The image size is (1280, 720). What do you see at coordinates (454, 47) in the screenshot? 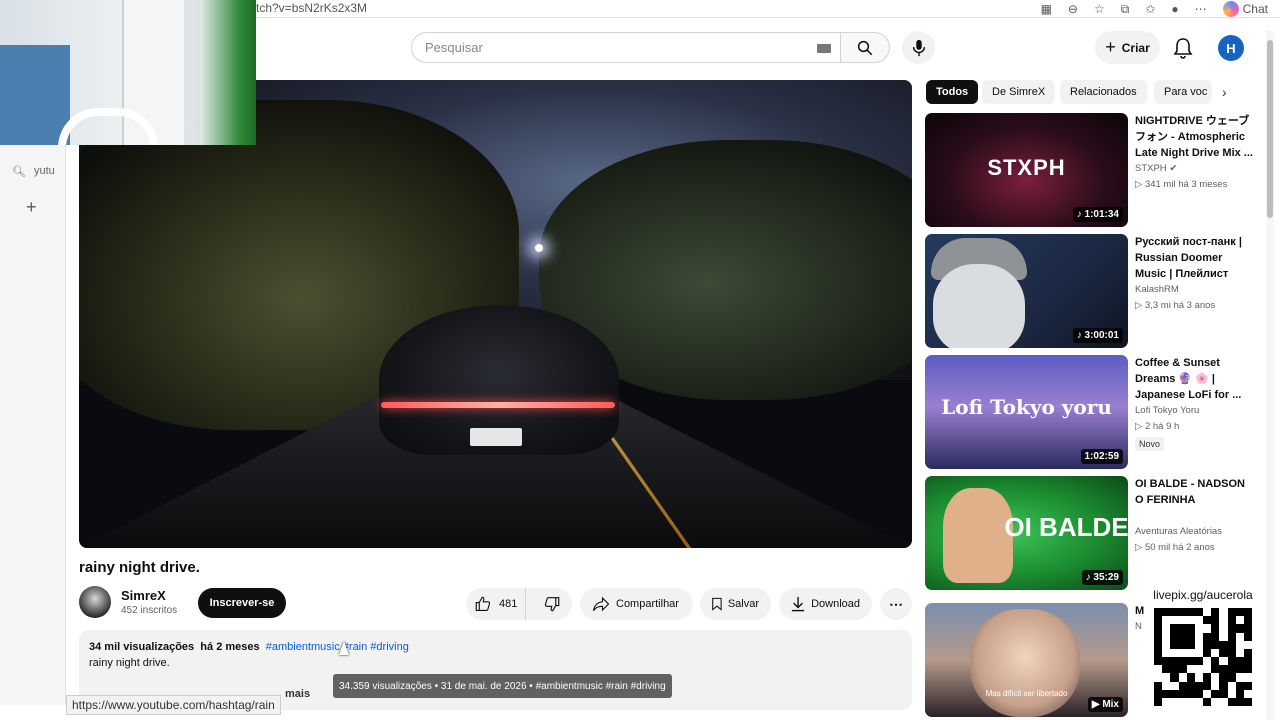
I see `search-placeholder: Pesquisar` at bounding box center [454, 47].